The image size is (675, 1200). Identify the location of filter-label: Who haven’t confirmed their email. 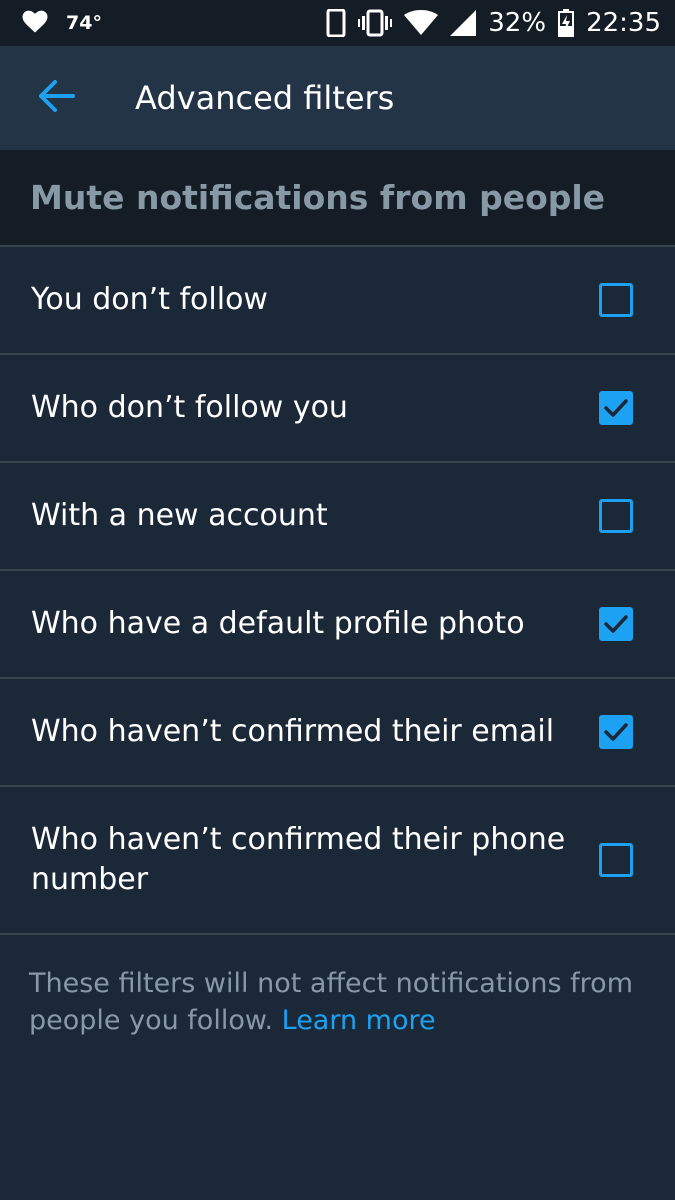
(293, 731).